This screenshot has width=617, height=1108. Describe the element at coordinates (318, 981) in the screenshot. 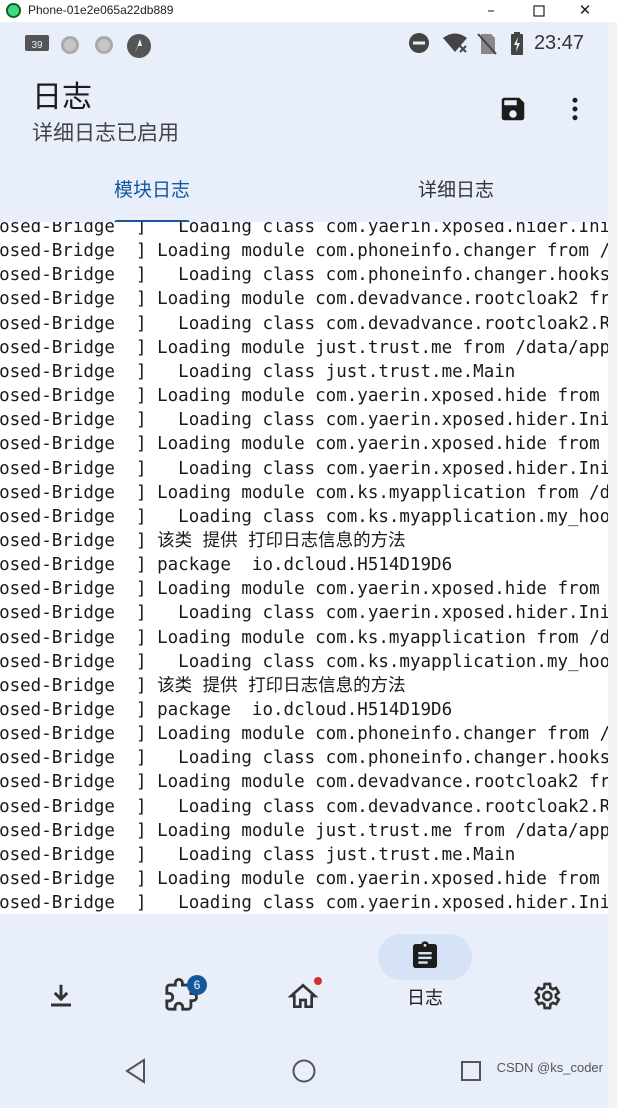

I see `home-notification-dot` at that location.